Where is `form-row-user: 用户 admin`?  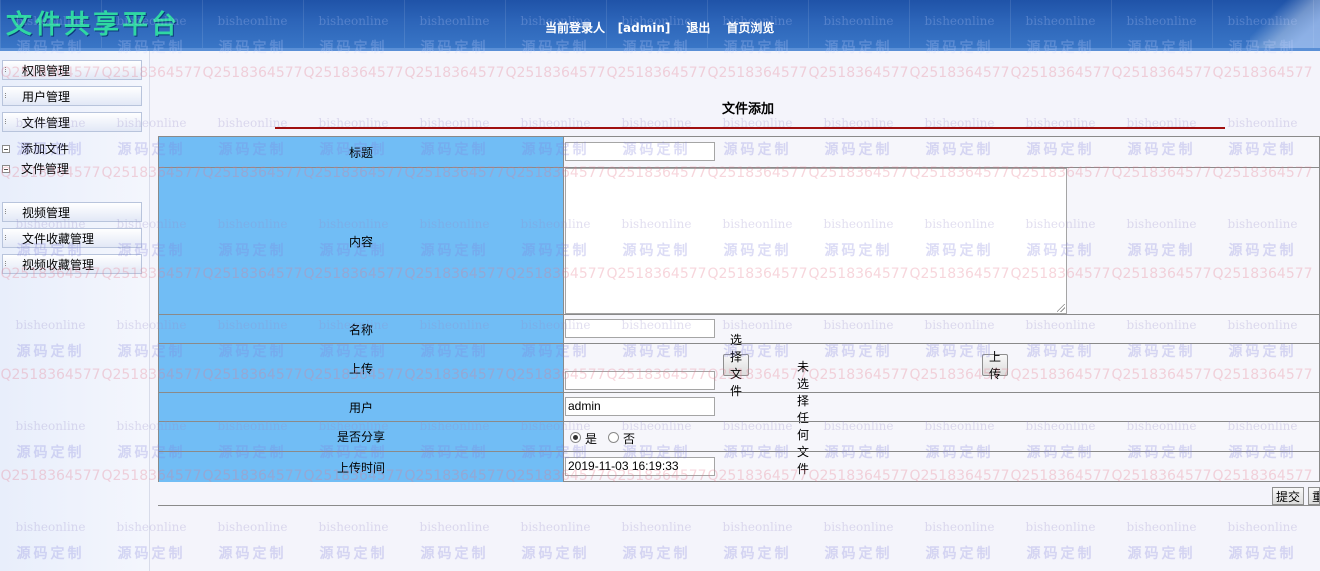 form-row-user: 用户 admin is located at coordinates (739, 407).